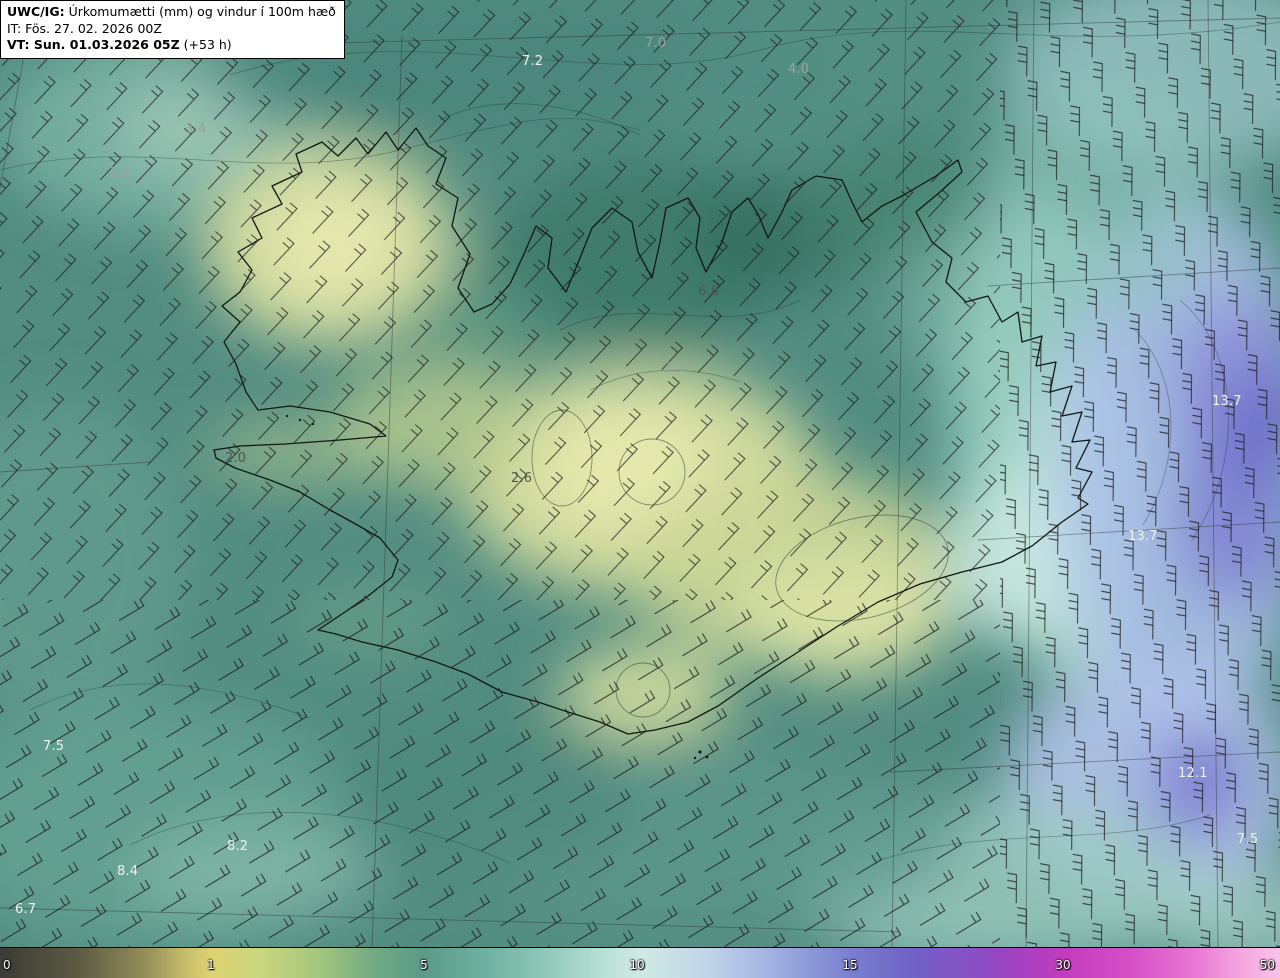 This screenshot has width=1280, height=978. What do you see at coordinates (709, 291) in the screenshot?
I see `contour-label: 6.8` at bounding box center [709, 291].